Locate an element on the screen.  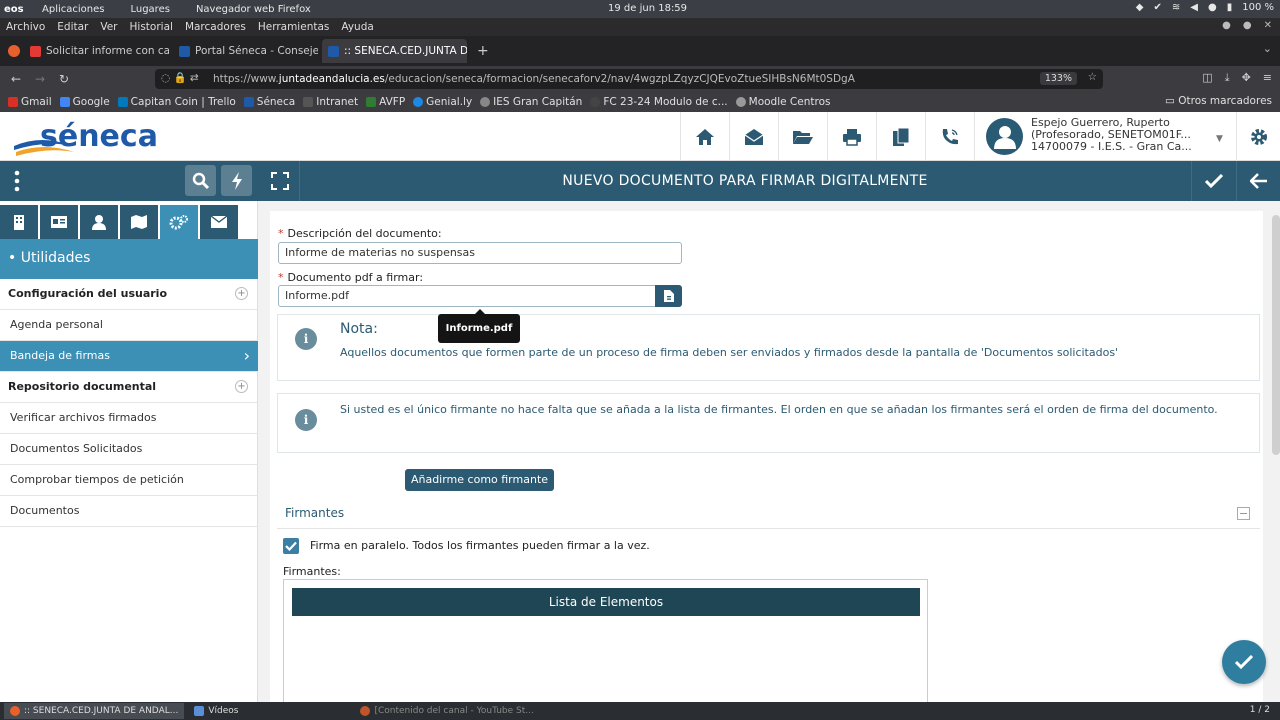
system-tray: ◆ ✔ ≋ ◀ ● ▮ 100 % is located at coordinates (1205, 7).